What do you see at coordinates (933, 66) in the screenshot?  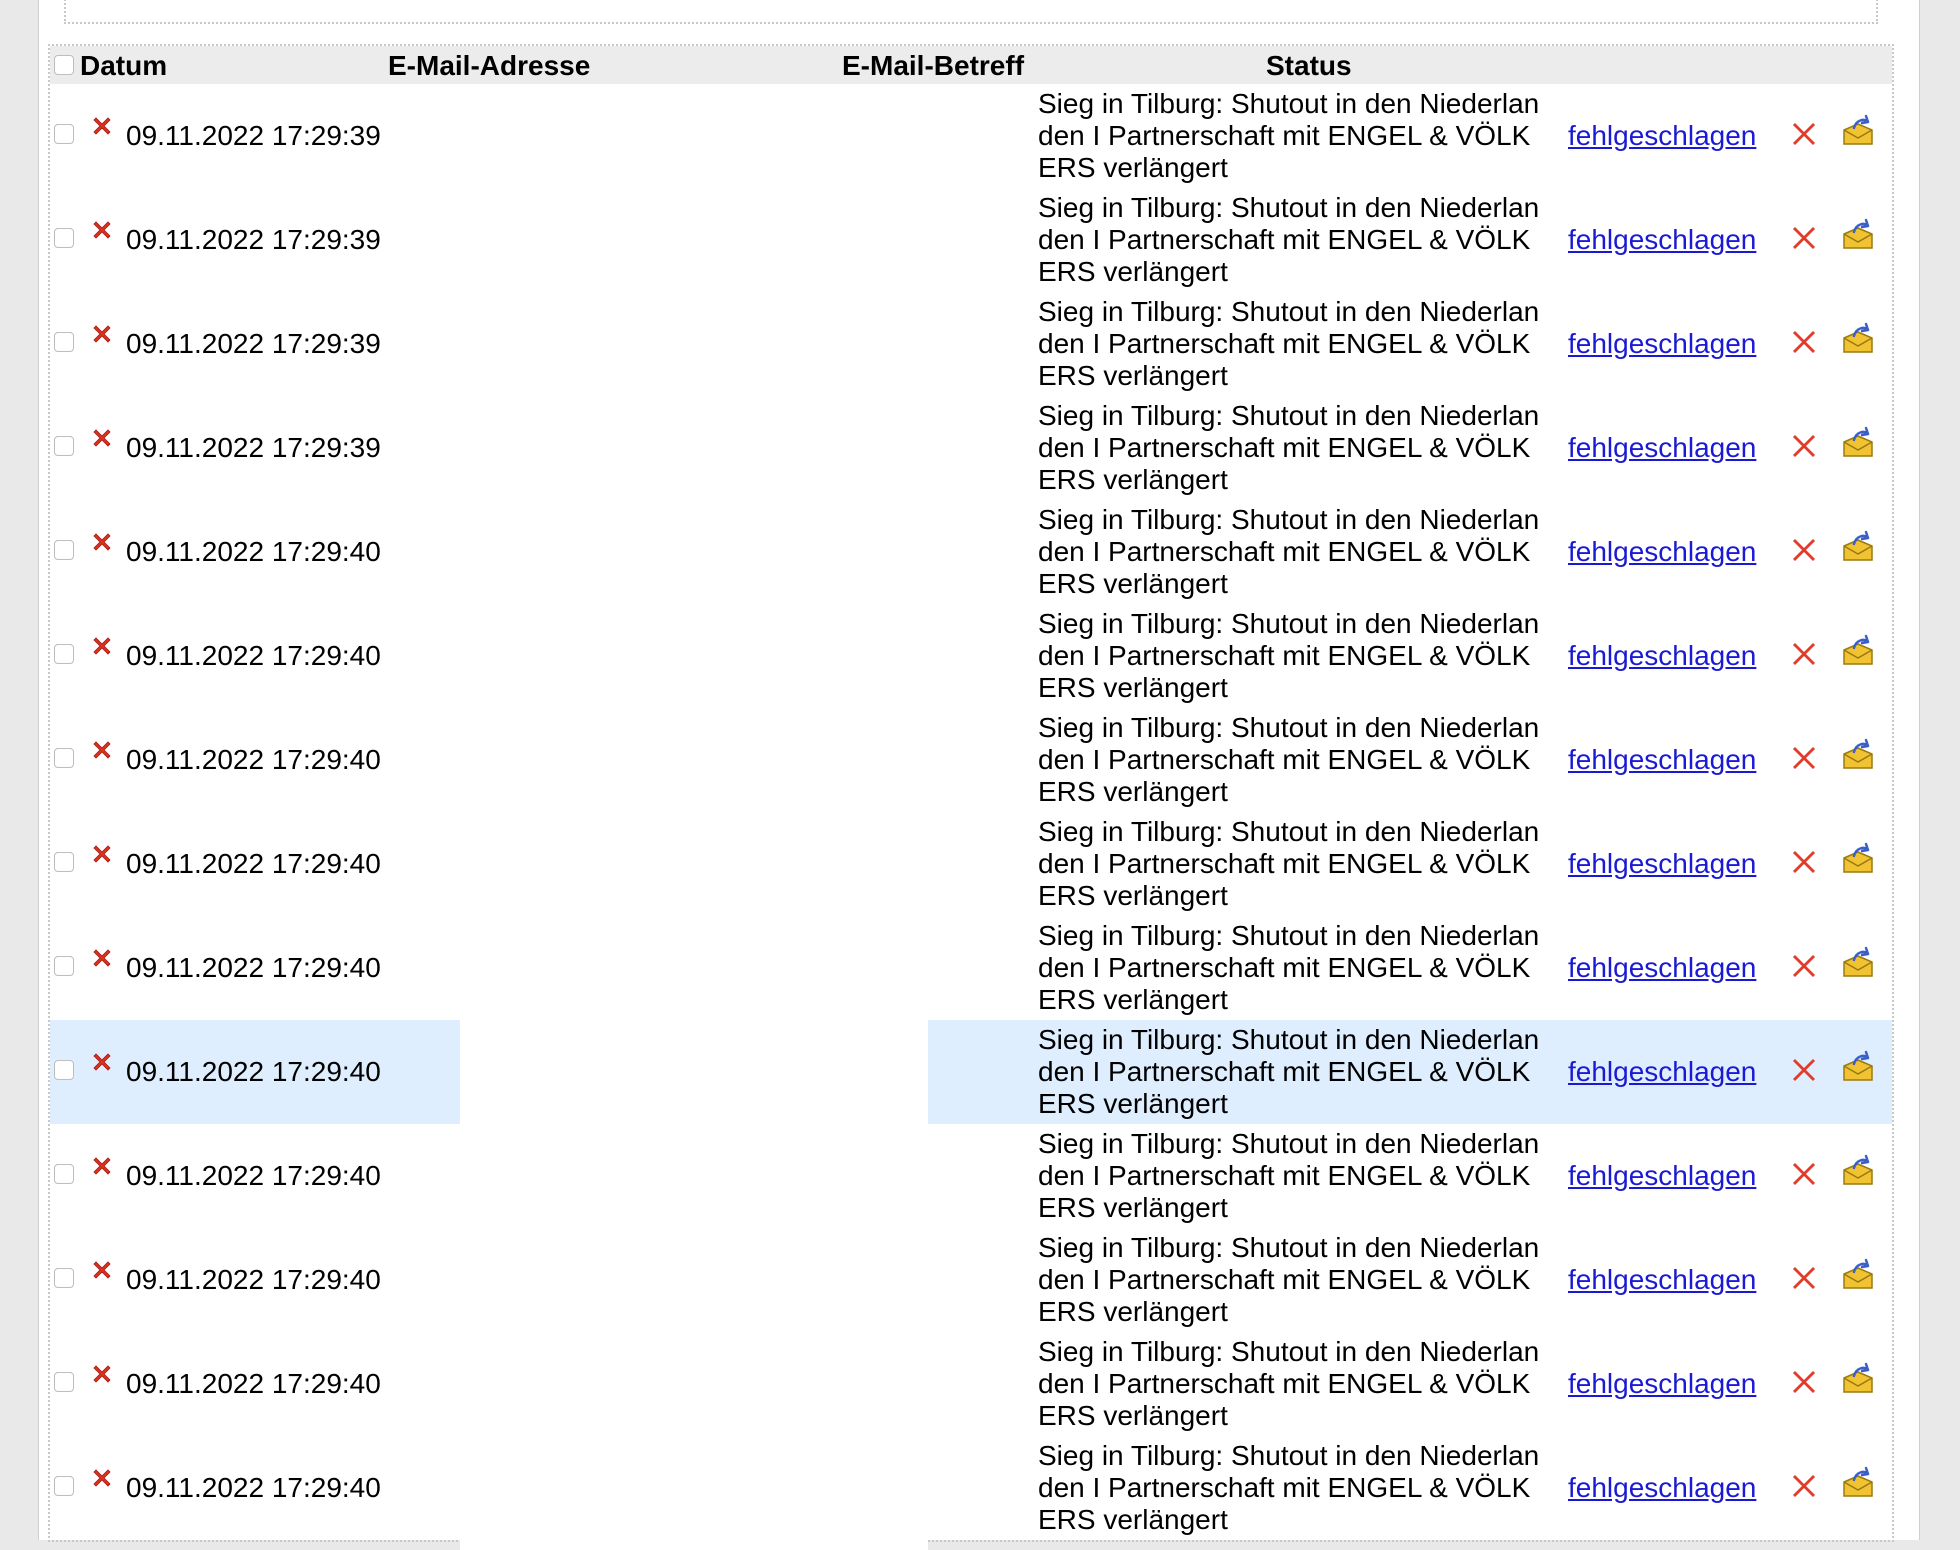 I see `header-subject: E-Mail-Betreff` at bounding box center [933, 66].